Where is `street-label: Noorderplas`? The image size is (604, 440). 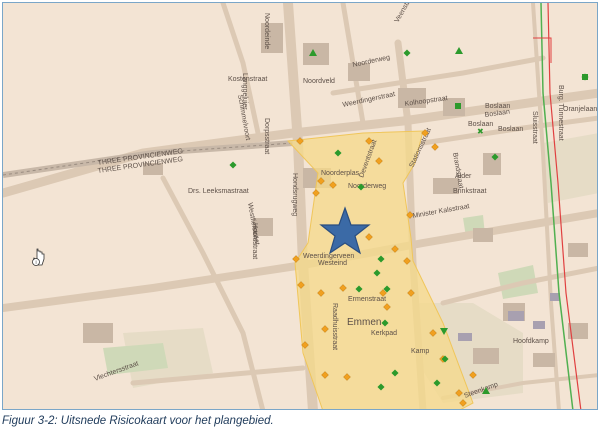 street-label: Noorderplas is located at coordinates (340, 173).